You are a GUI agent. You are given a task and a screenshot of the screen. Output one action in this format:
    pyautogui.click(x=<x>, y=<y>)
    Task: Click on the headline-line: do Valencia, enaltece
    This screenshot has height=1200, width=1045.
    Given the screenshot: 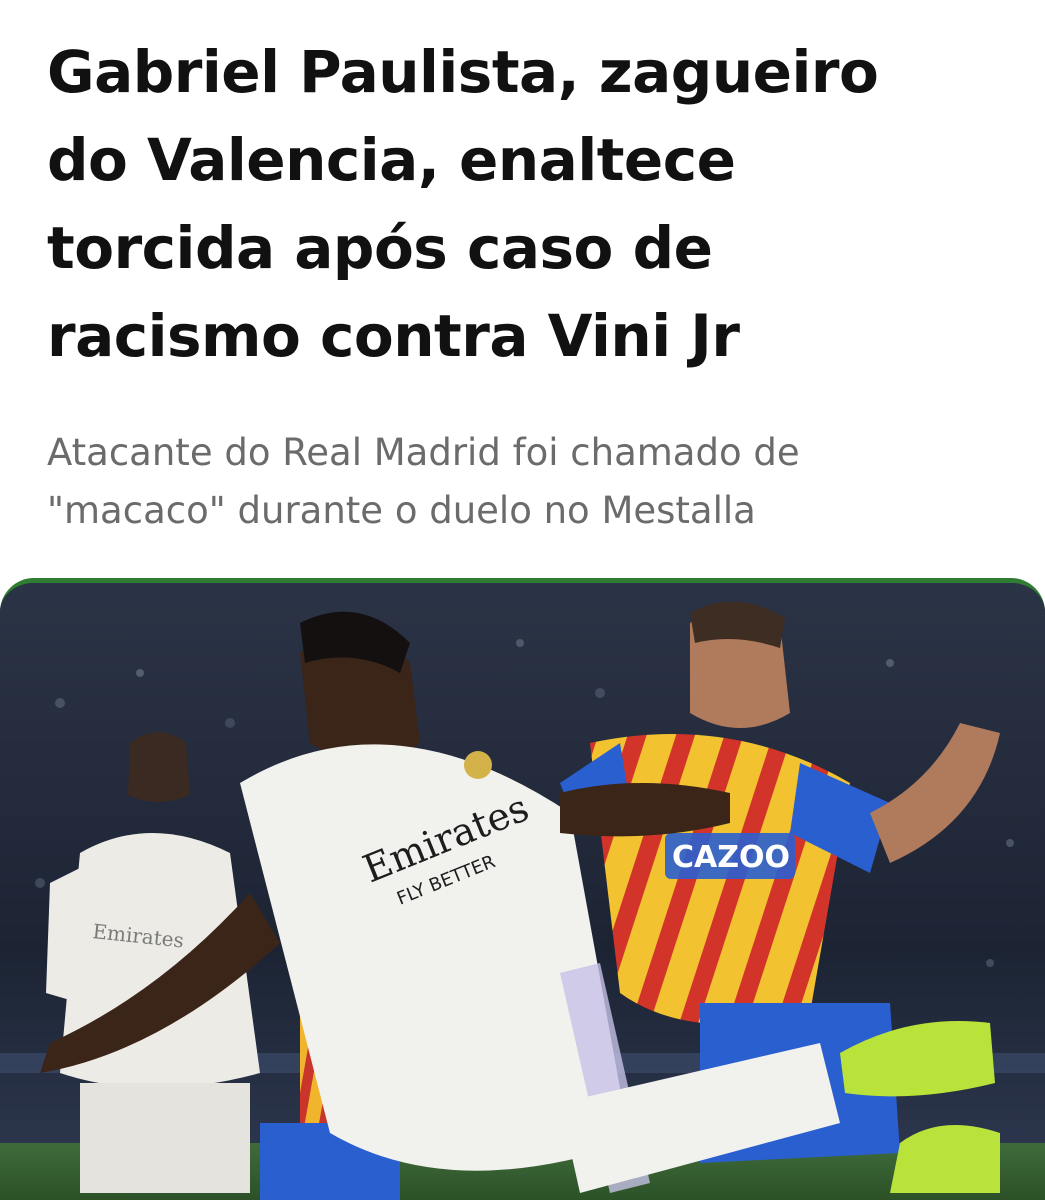 What is the action you would take?
    pyautogui.click(x=391, y=160)
    